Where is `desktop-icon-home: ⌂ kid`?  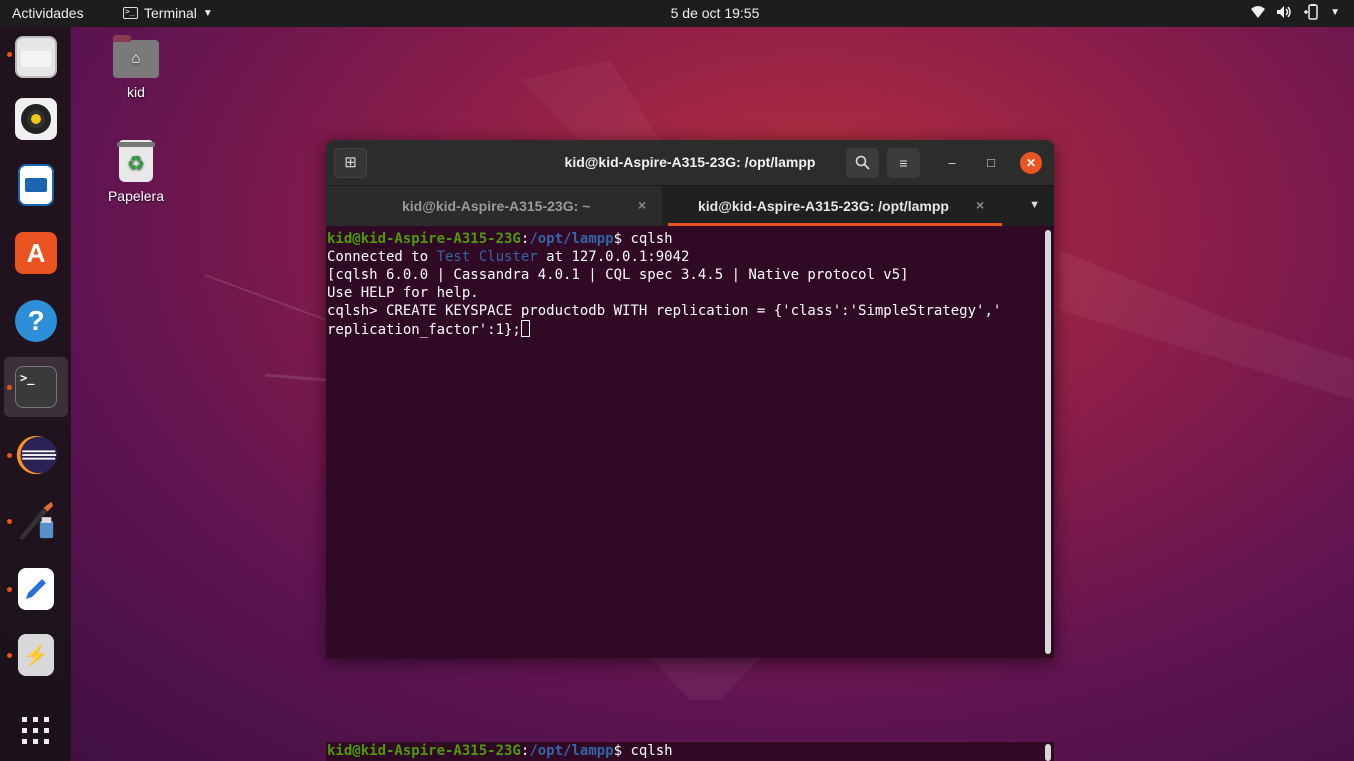
desktop-icon-home: ⌂ kid is located at coordinates (136, 67).